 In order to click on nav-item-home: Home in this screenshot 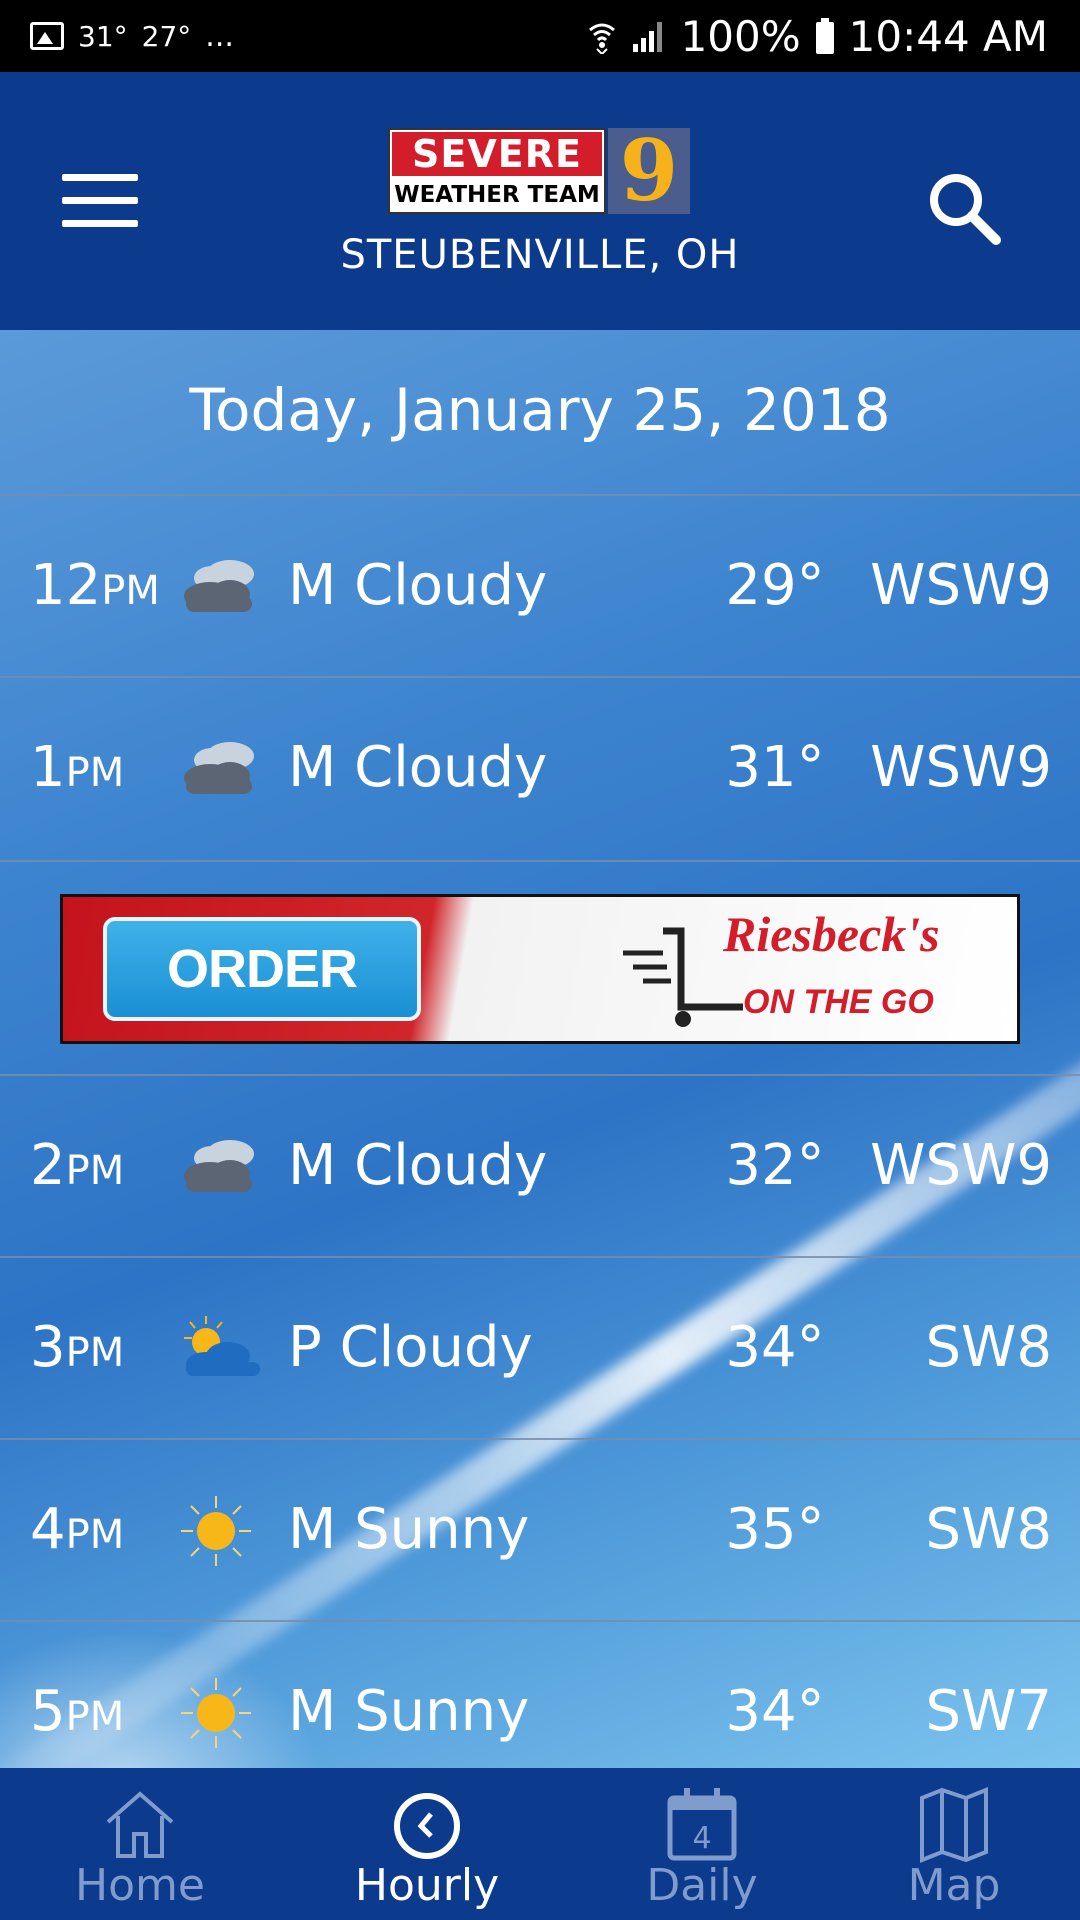, I will do `click(140, 1844)`.